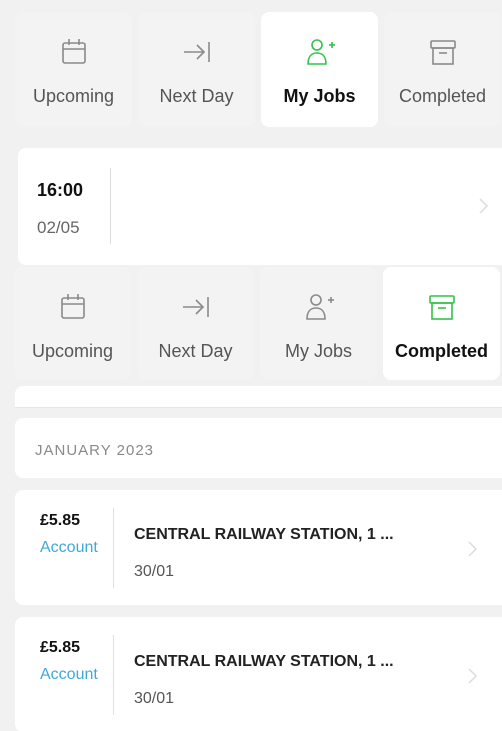 This screenshot has height=731, width=502. What do you see at coordinates (95, 450) in the screenshot?
I see `month-label: JANUARY 2023` at bounding box center [95, 450].